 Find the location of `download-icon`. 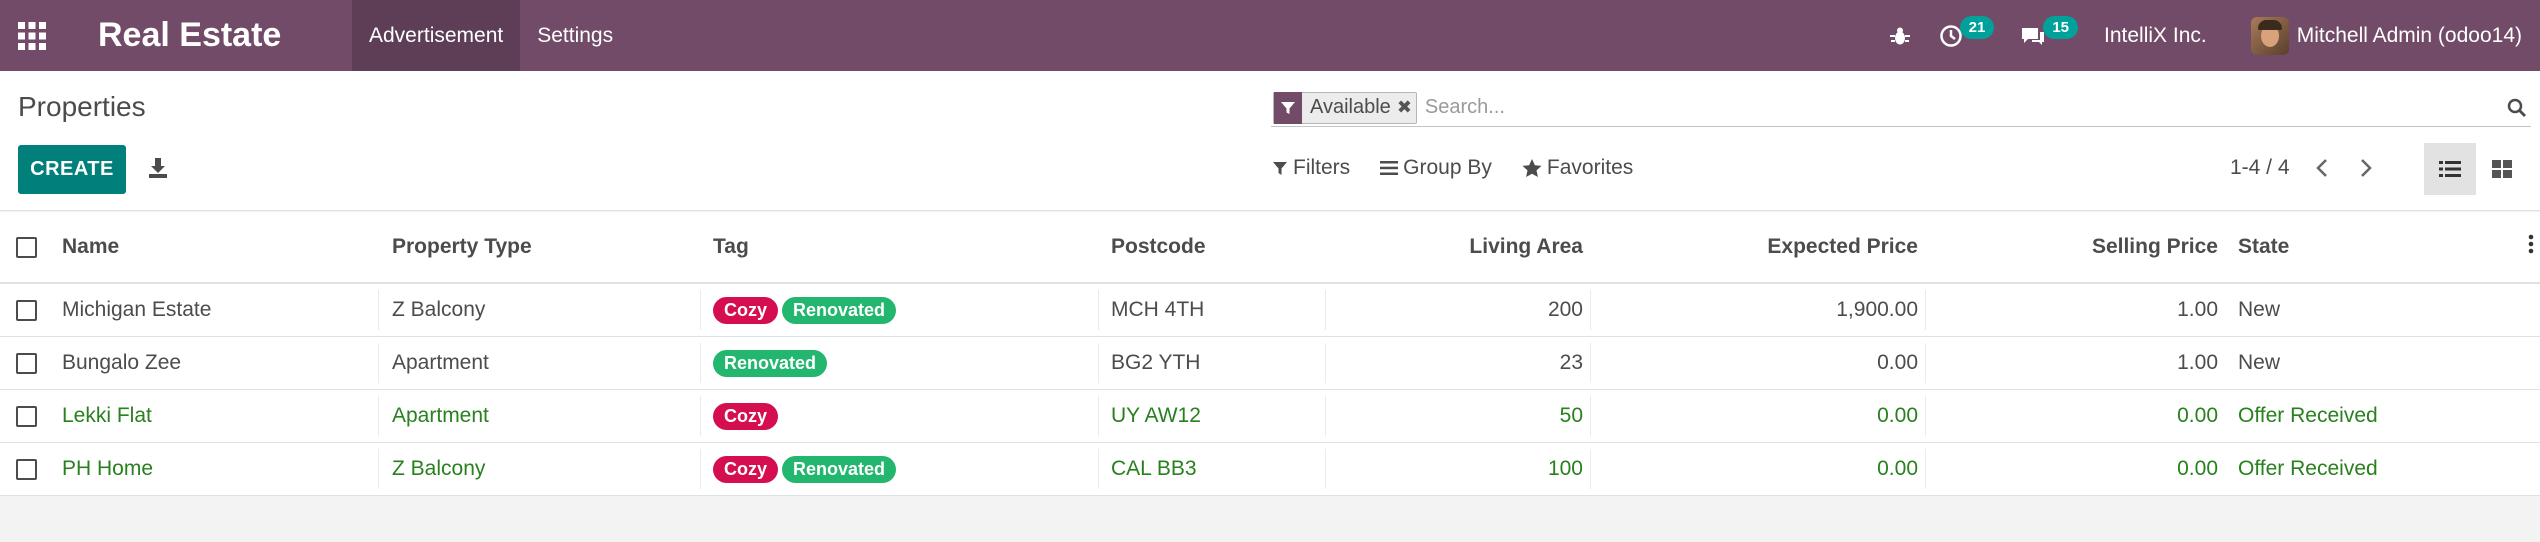

download-icon is located at coordinates (158, 168).